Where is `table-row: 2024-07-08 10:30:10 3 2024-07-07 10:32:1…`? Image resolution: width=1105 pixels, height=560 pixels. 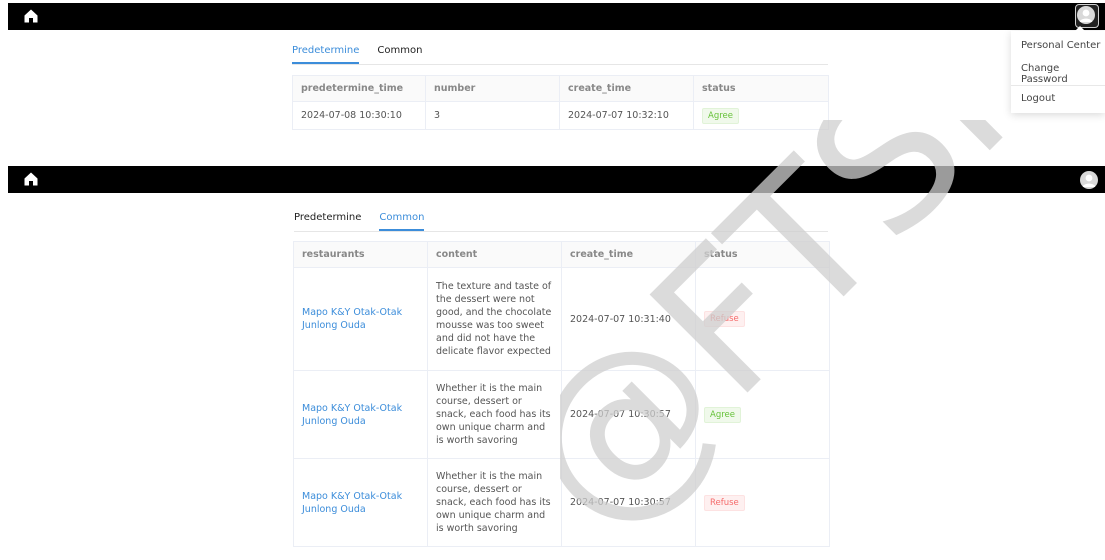
table-row: 2024-07-08 10:30:10 3 2024-07-07 10:32:1… is located at coordinates (560, 115).